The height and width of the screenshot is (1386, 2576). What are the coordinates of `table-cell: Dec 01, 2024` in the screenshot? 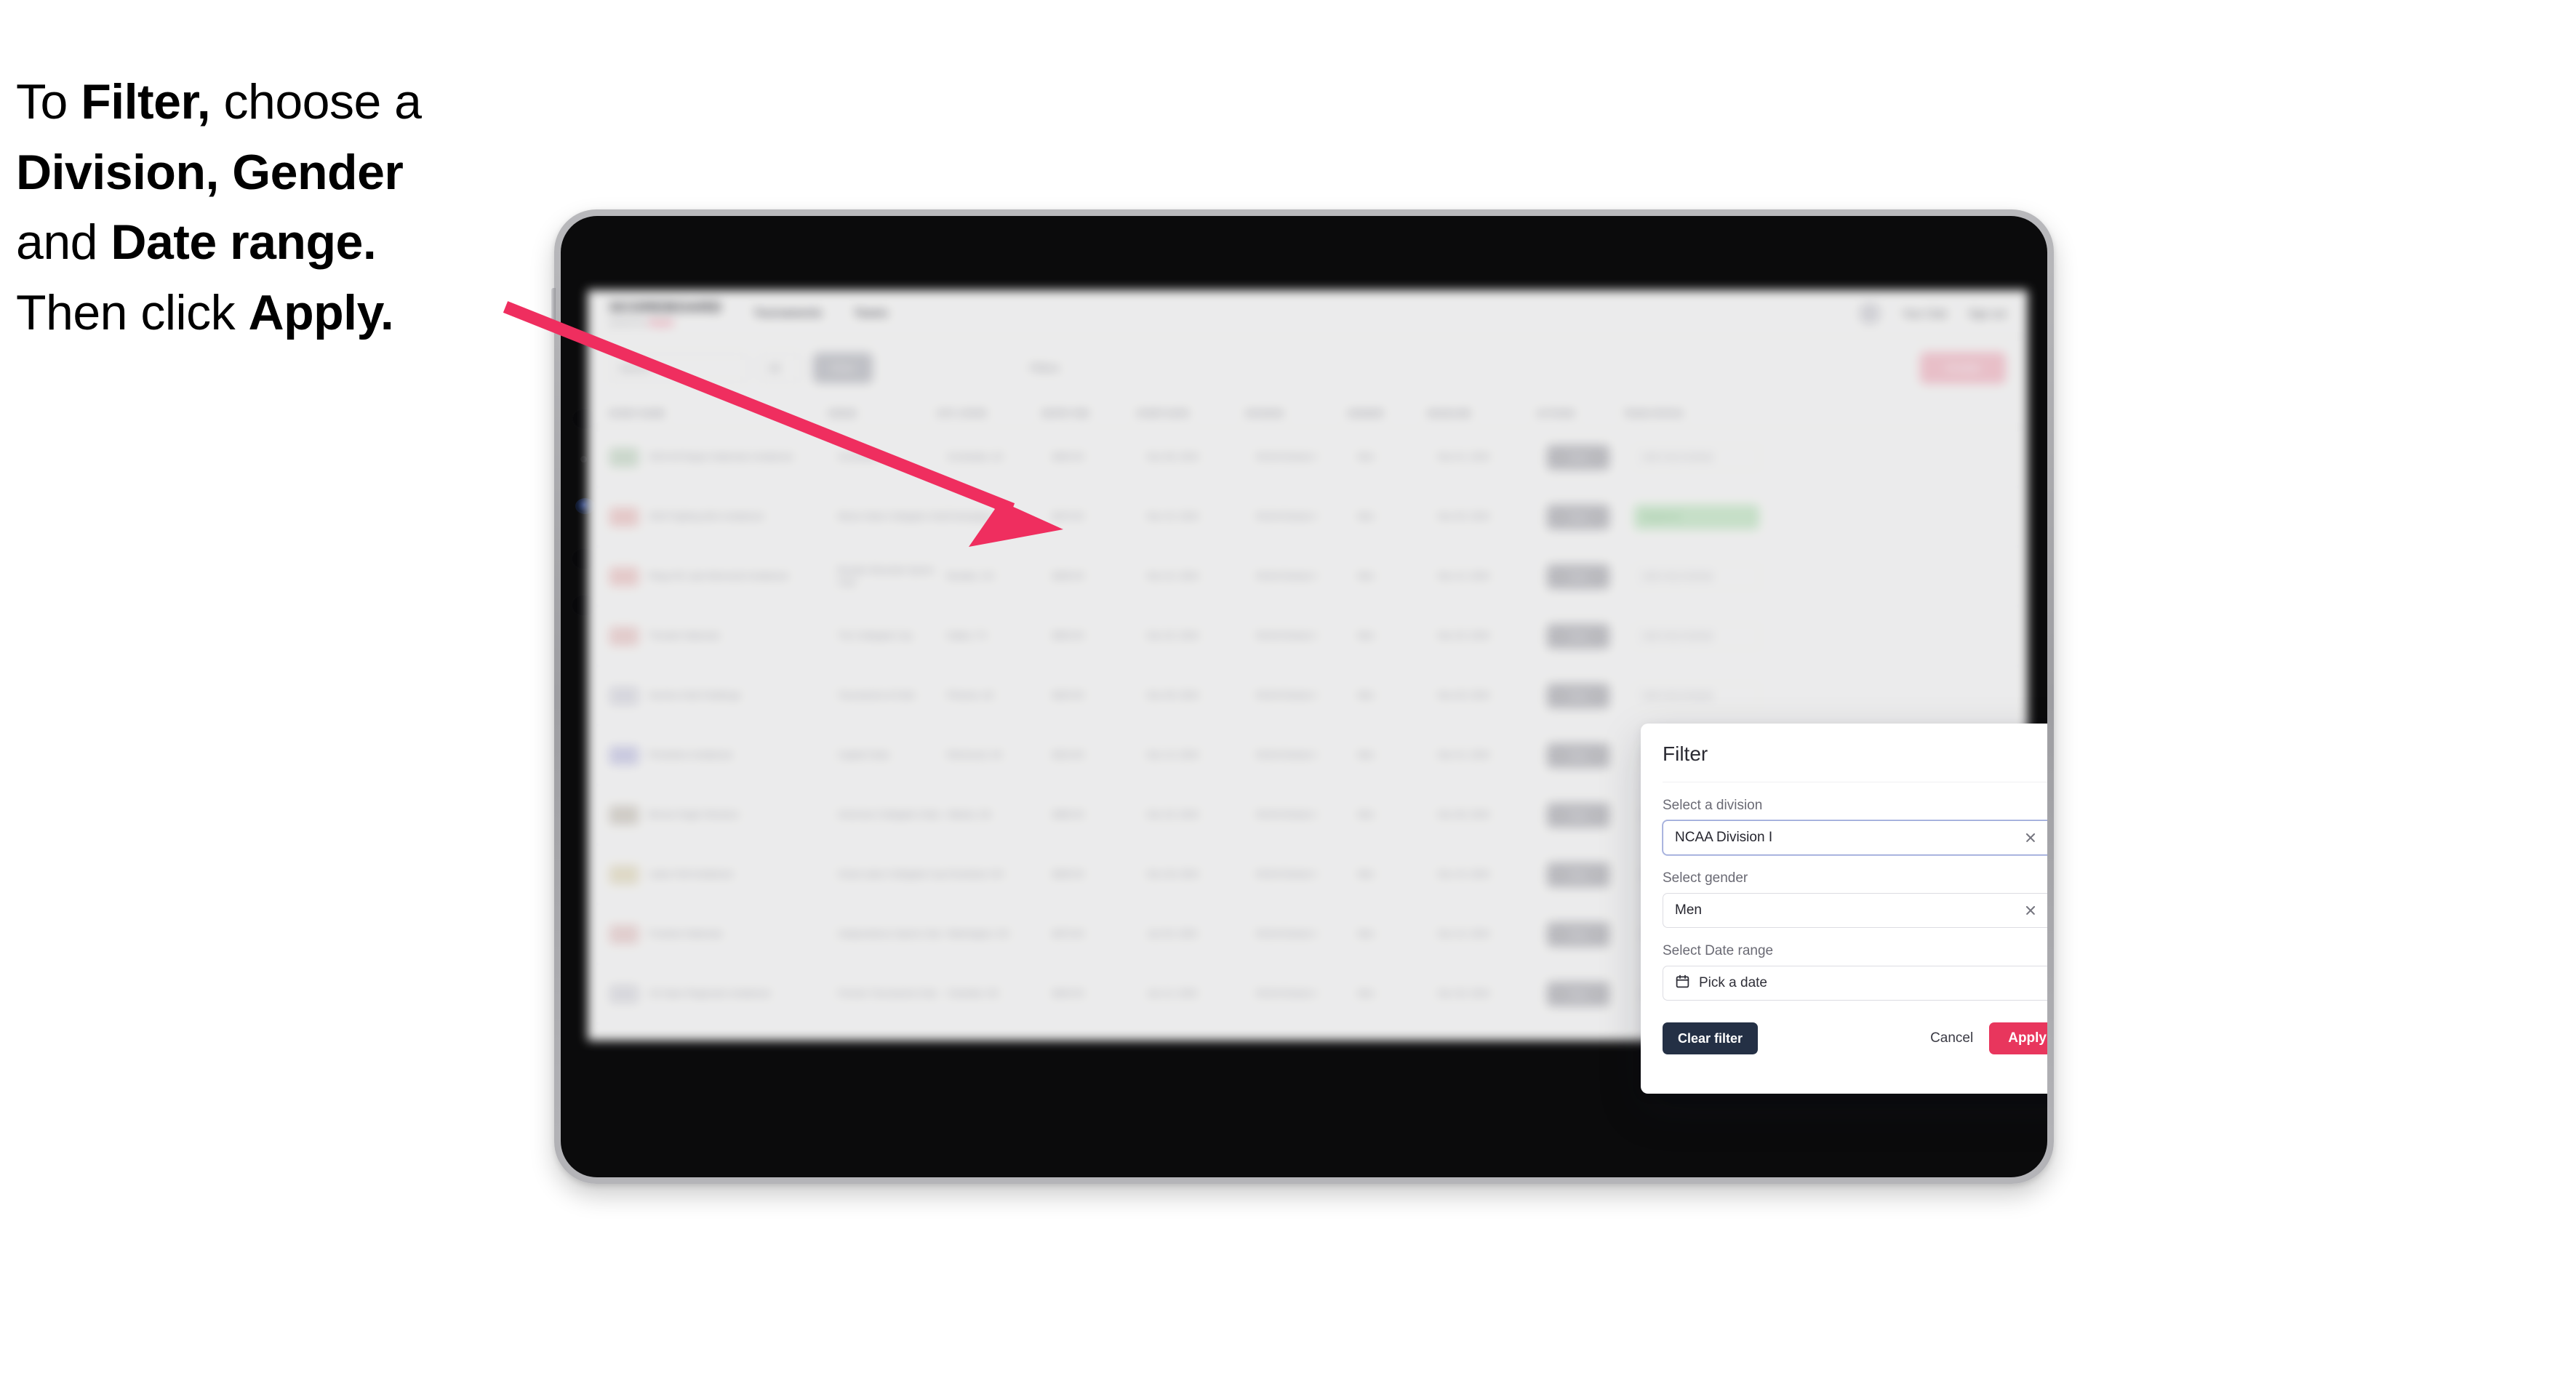 It's located at (1464, 756).